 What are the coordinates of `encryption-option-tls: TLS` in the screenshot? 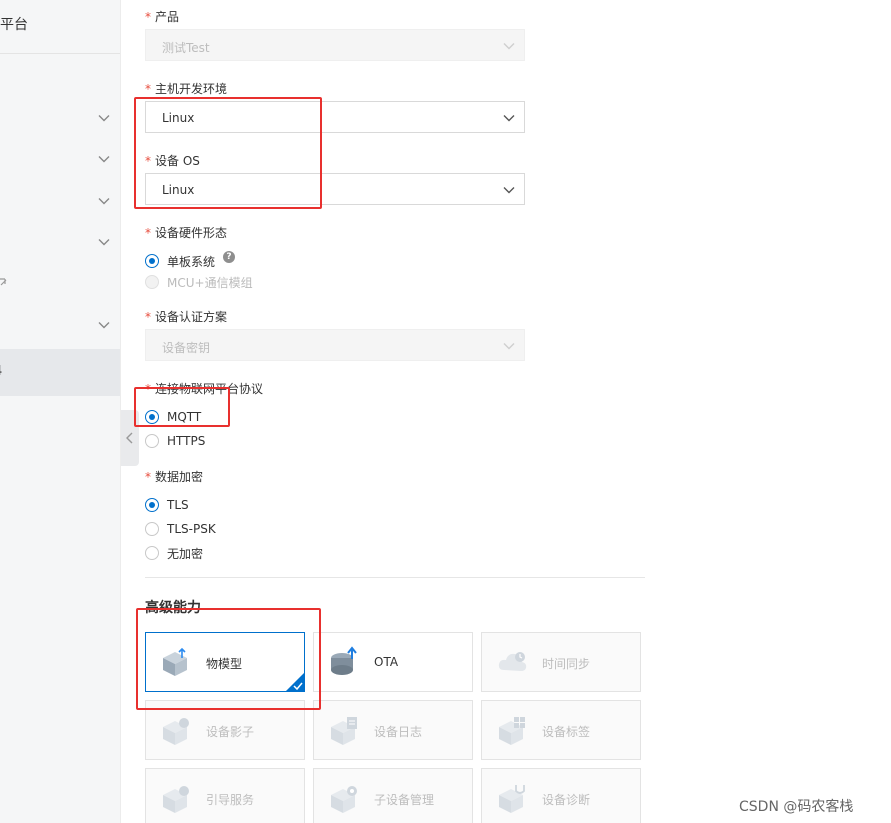 It's located at (167, 505).